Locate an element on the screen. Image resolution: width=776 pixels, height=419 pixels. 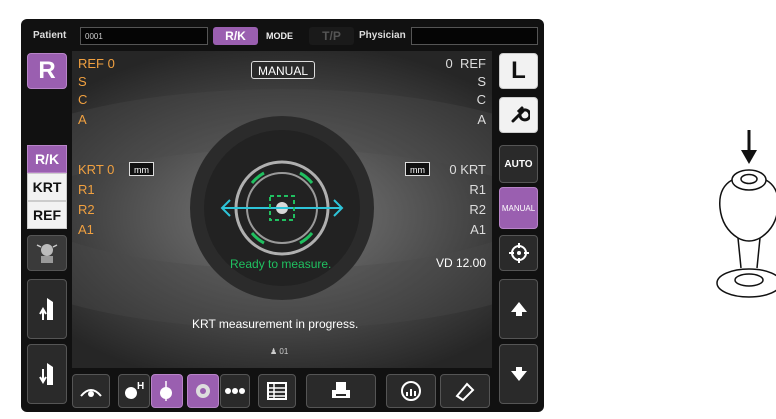
chin-up-icon is located at coordinates (47, 309).